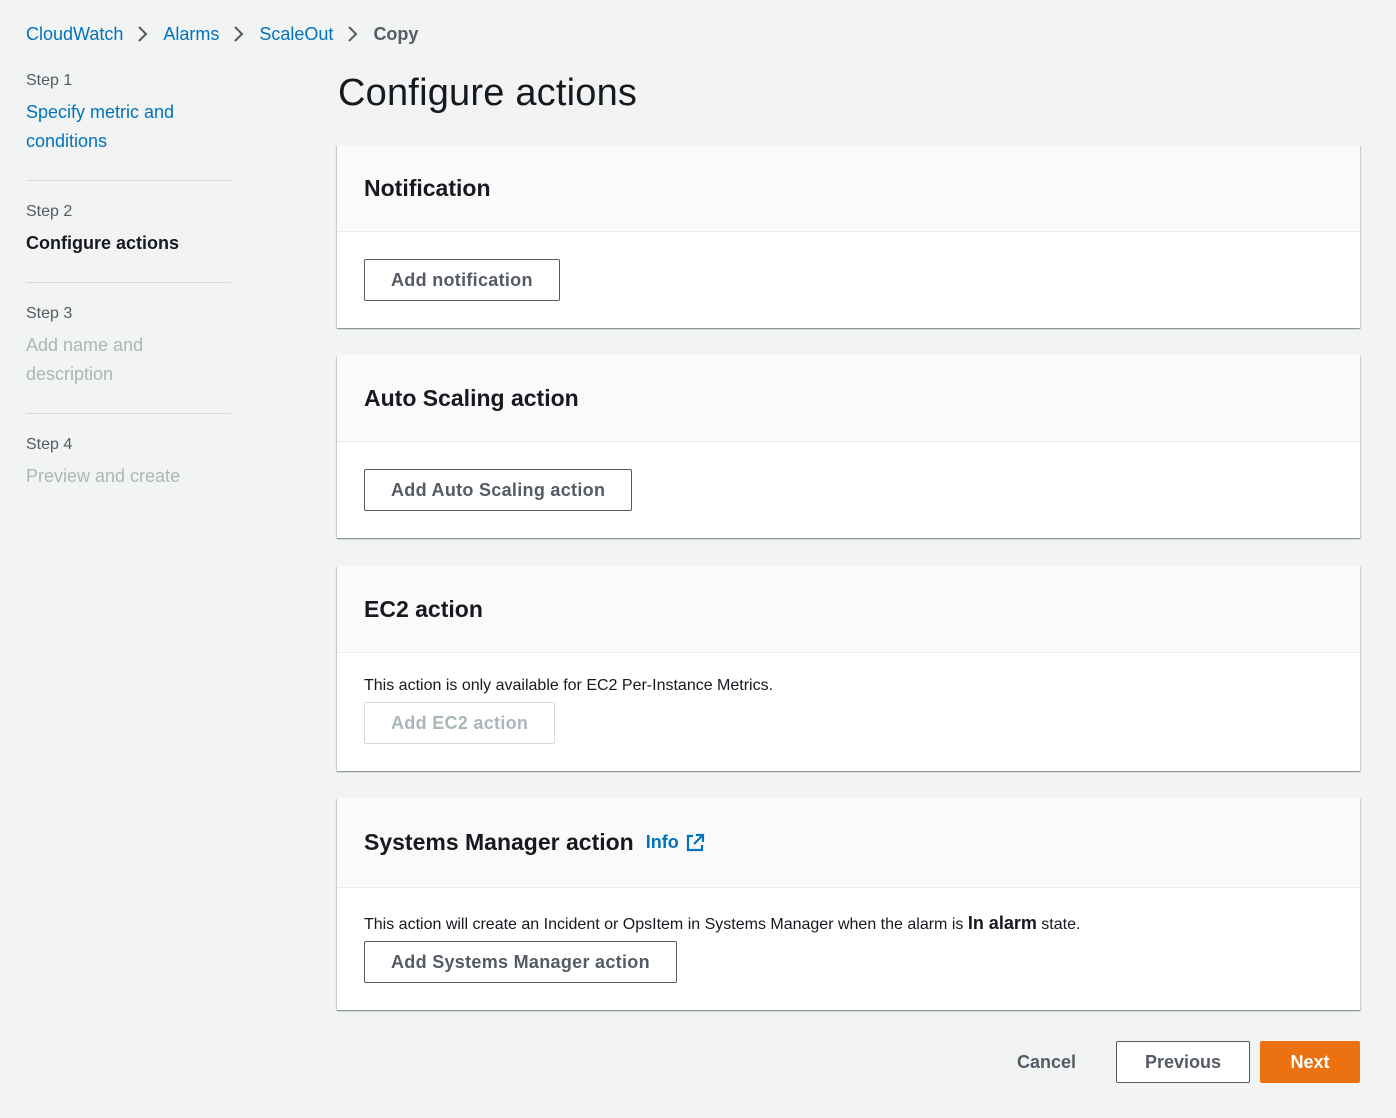 The width and height of the screenshot is (1396, 1118). Describe the element at coordinates (49, 313) in the screenshot. I see `step-number: Step 3` at that location.